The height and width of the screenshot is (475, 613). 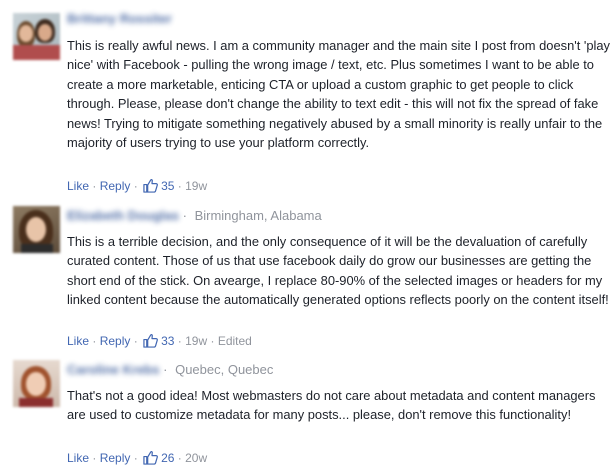 What do you see at coordinates (258, 215) in the screenshot?
I see `author-location: Birmingham, Alabama` at bounding box center [258, 215].